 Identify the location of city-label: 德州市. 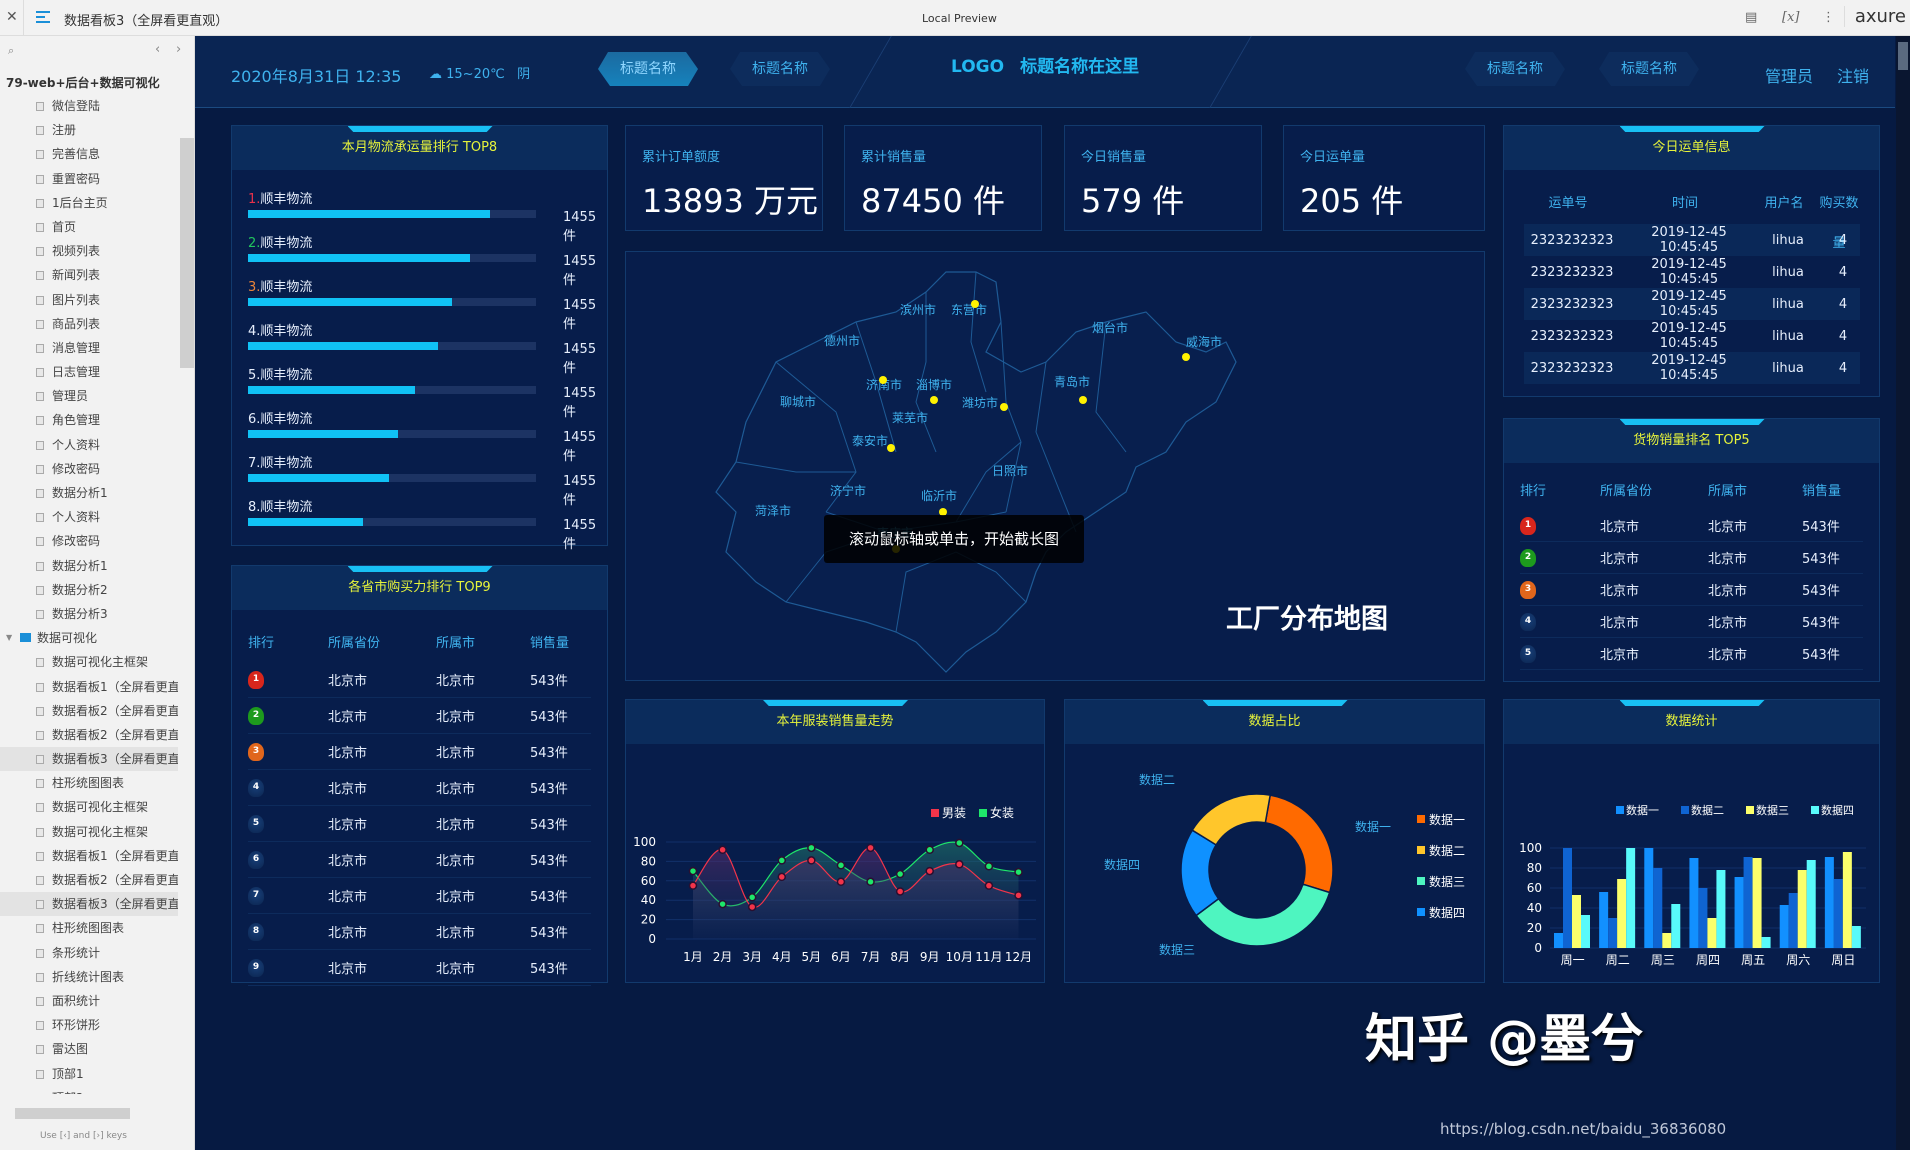
(842, 340).